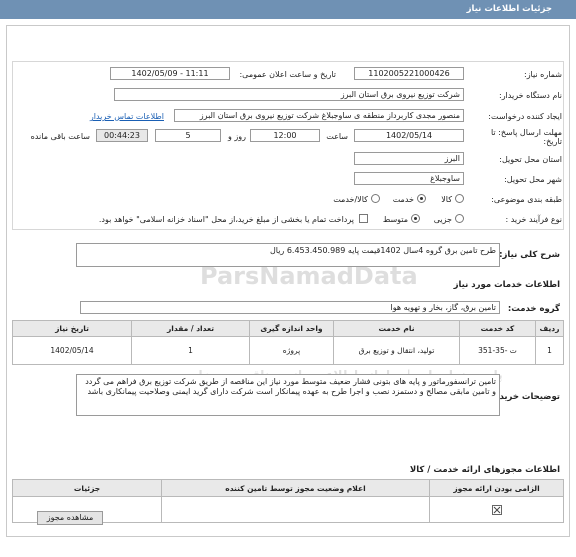 The image size is (576, 557). What do you see at coordinates (409, 73) in the screenshot?
I see `need-number-field: 1102005221000426` at bounding box center [409, 73].